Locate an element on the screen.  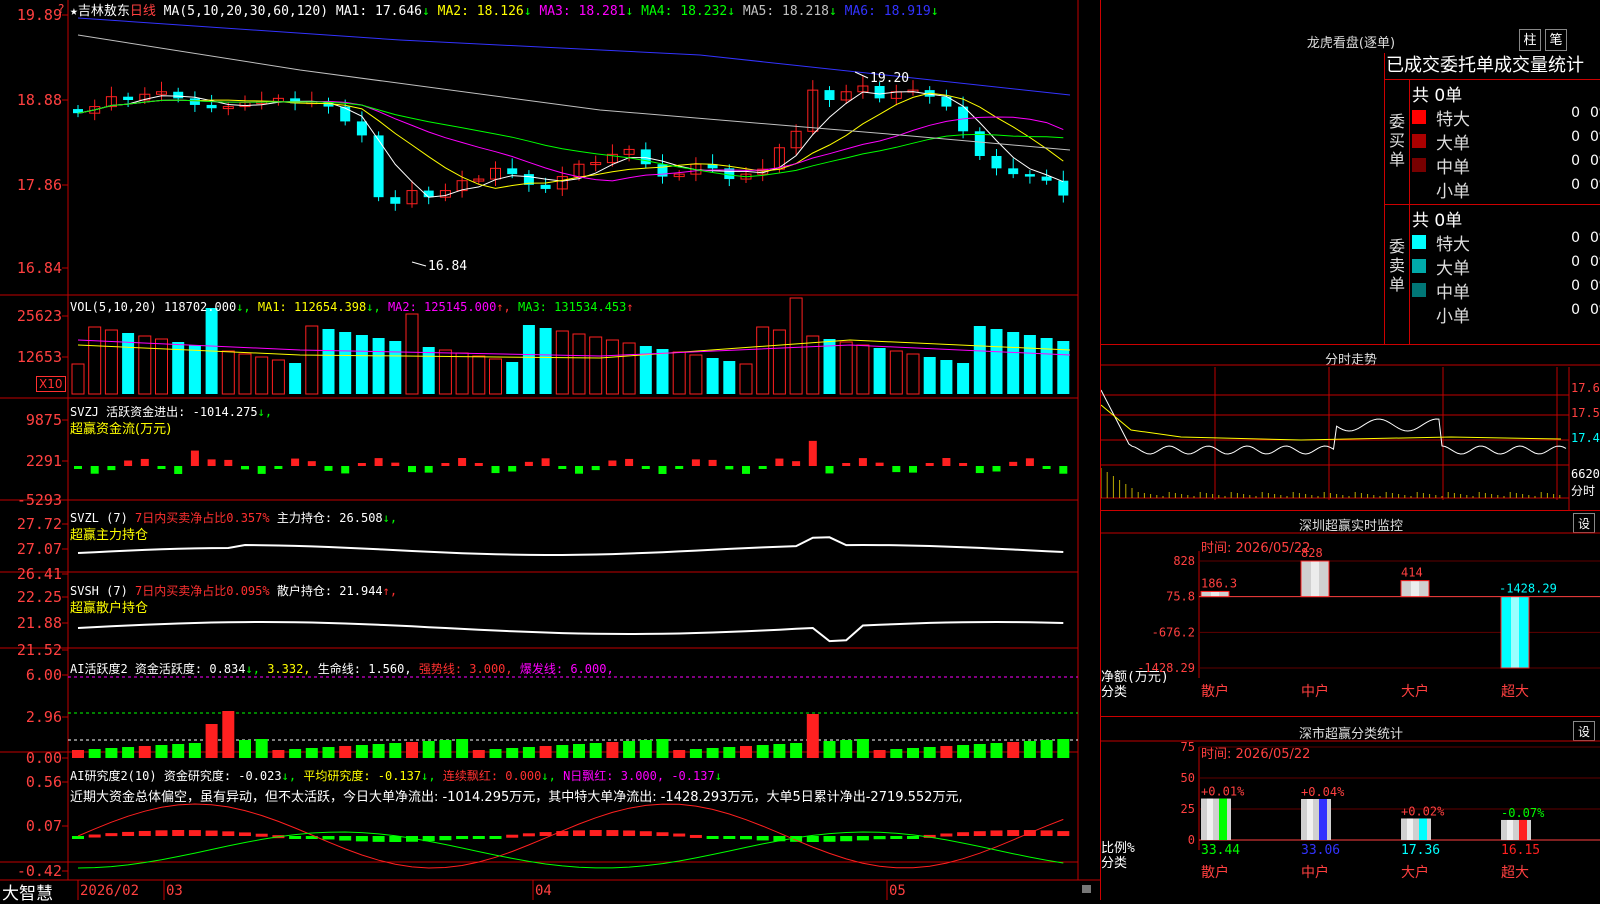
date-axis-label: 03 is located at coordinates (174, 891).